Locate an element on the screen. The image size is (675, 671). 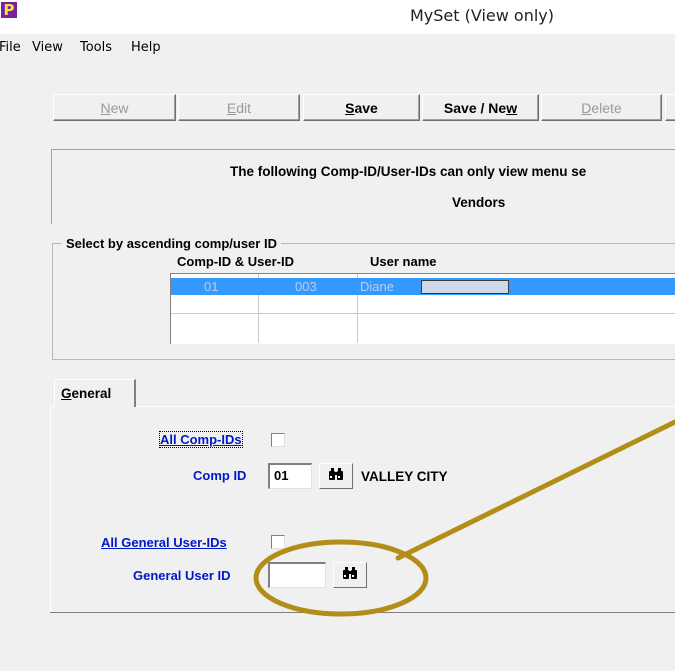
menu-file: File is located at coordinates (10, 47).